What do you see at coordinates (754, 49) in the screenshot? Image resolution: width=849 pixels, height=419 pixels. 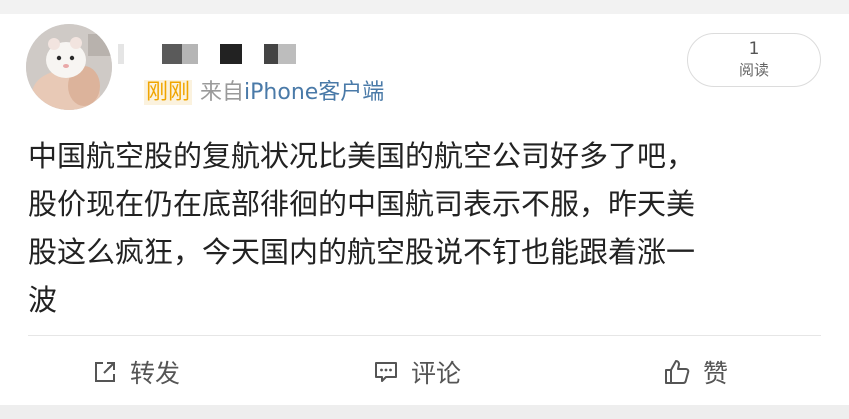 I see `read-count: 1` at bounding box center [754, 49].